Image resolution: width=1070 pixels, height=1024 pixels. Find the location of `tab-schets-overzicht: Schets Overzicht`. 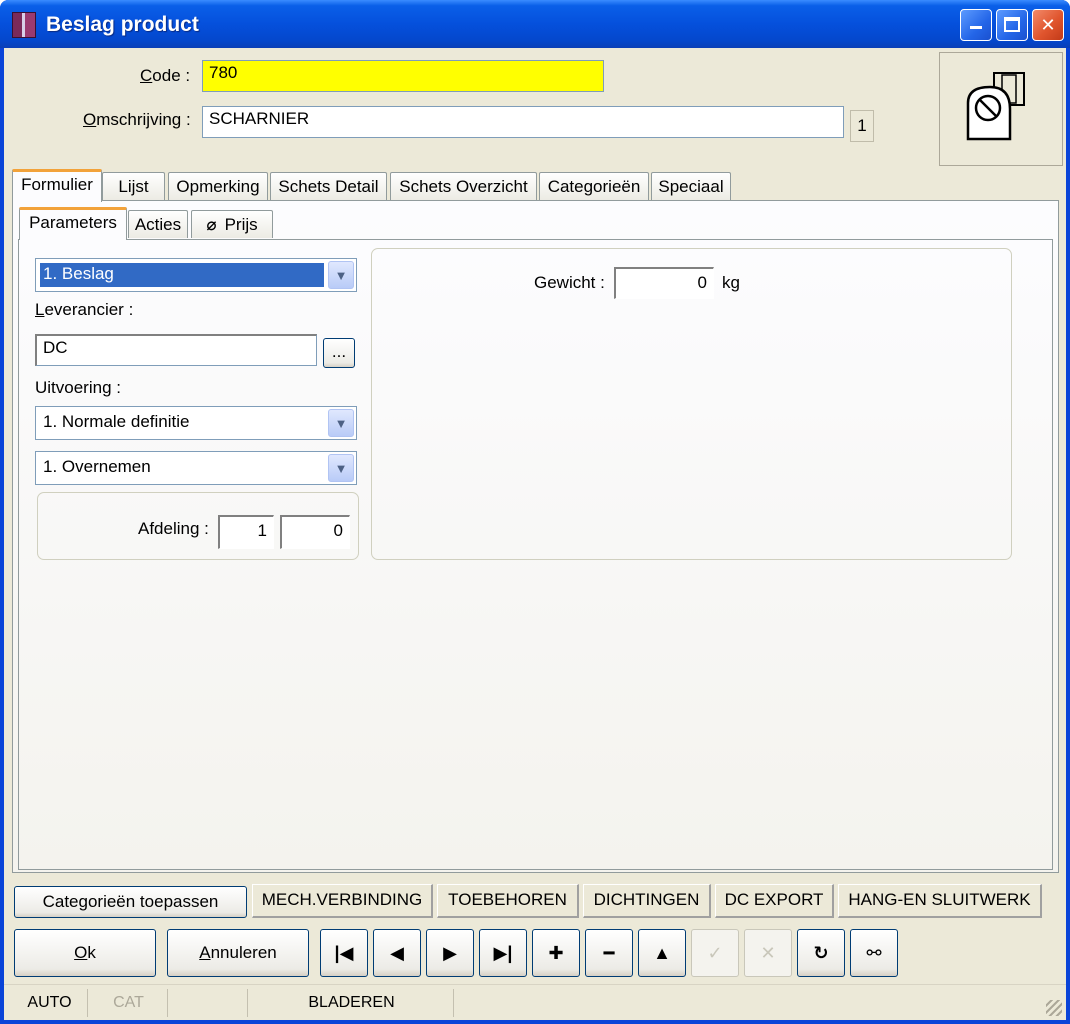

tab-schets-overzicht: Schets Overzicht is located at coordinates (463, 186).